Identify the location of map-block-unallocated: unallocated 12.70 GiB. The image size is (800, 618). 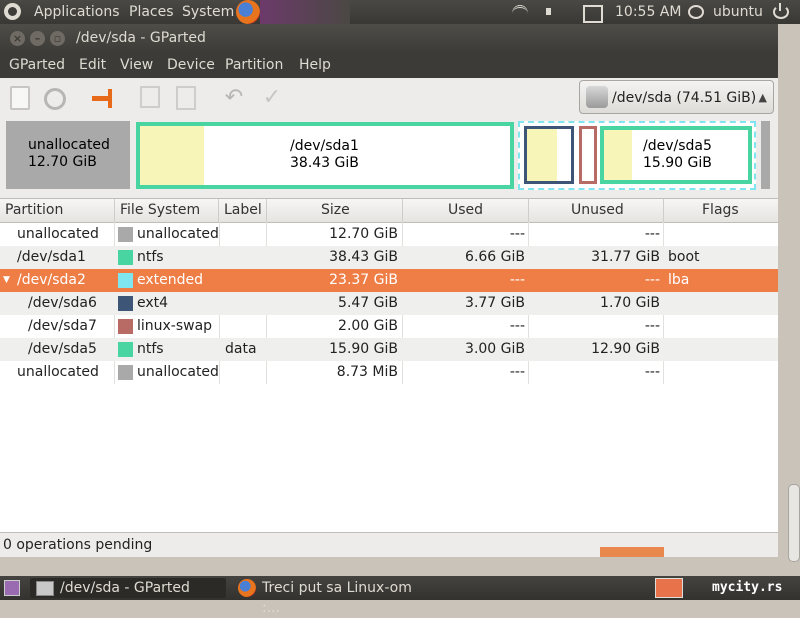
(68, 155).